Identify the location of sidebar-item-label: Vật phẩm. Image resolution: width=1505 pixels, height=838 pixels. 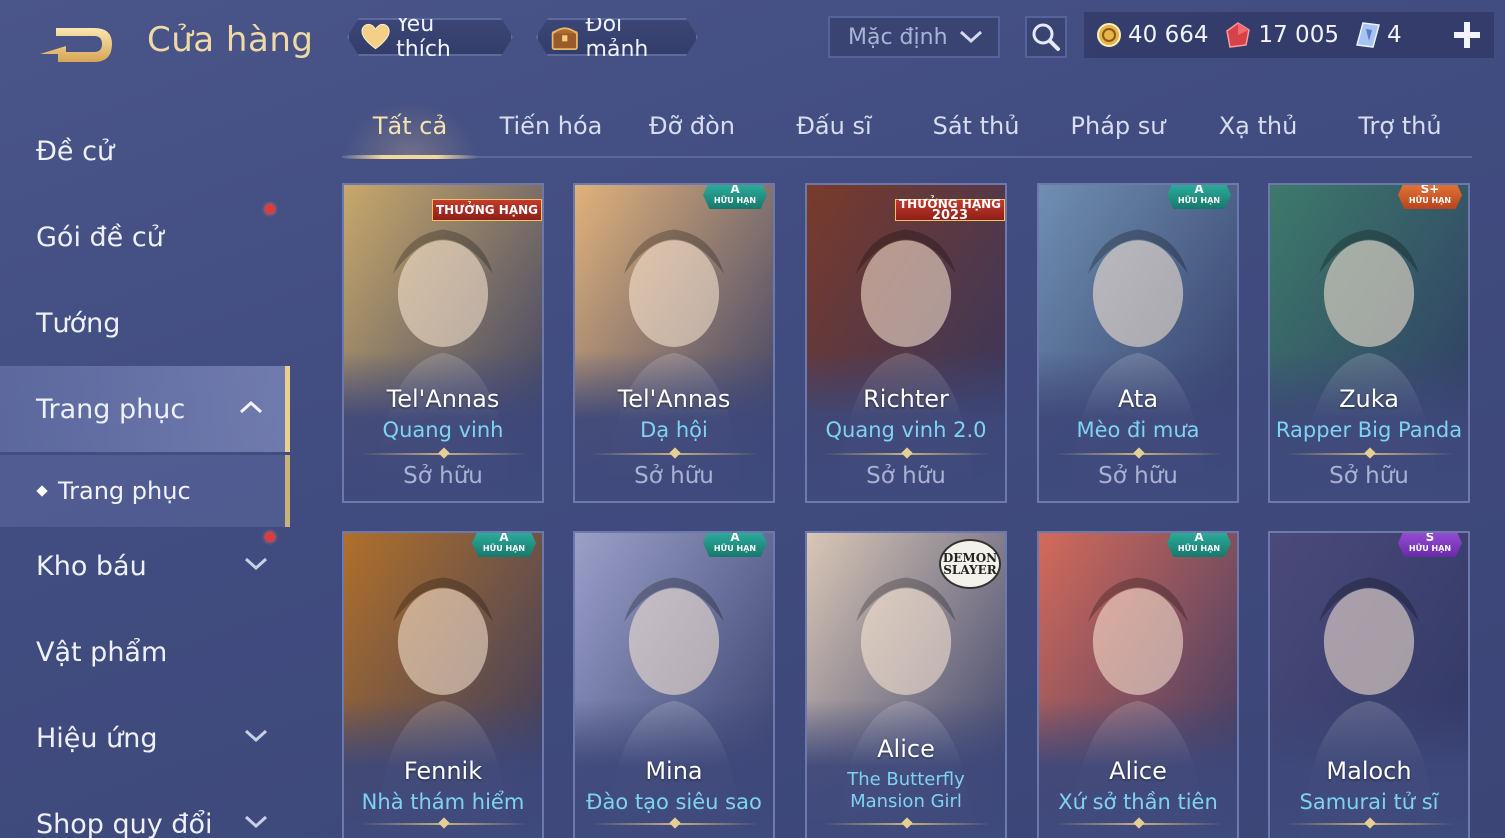
(102, 652).